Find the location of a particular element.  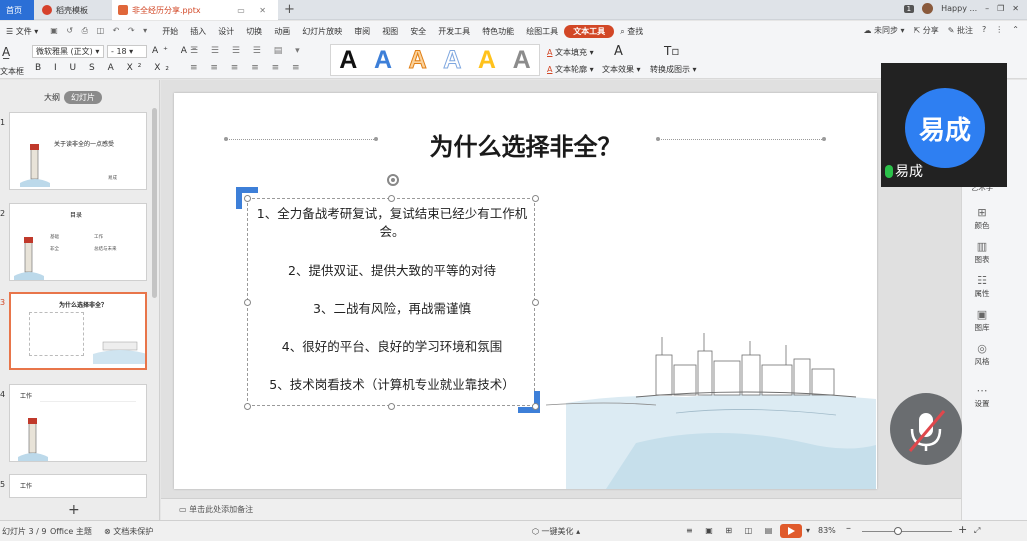

slide-thumbnail-4: 工作 is located at coordinates (78, 423).